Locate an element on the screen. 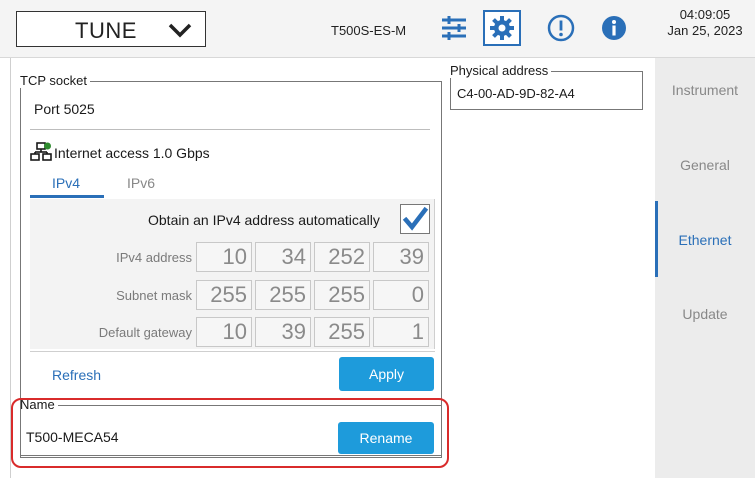 This screenshot has width=755, height=478. gateway-octet-1: 10 is located at coordinates (224, 332).